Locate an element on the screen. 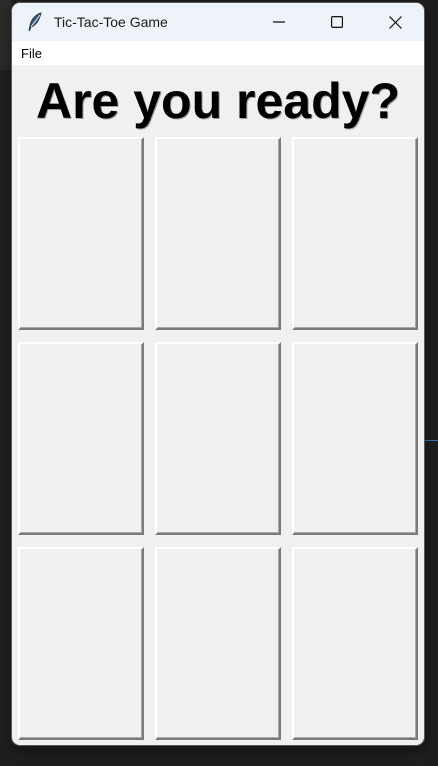  minimize-button is located at coordinates (279, 22).